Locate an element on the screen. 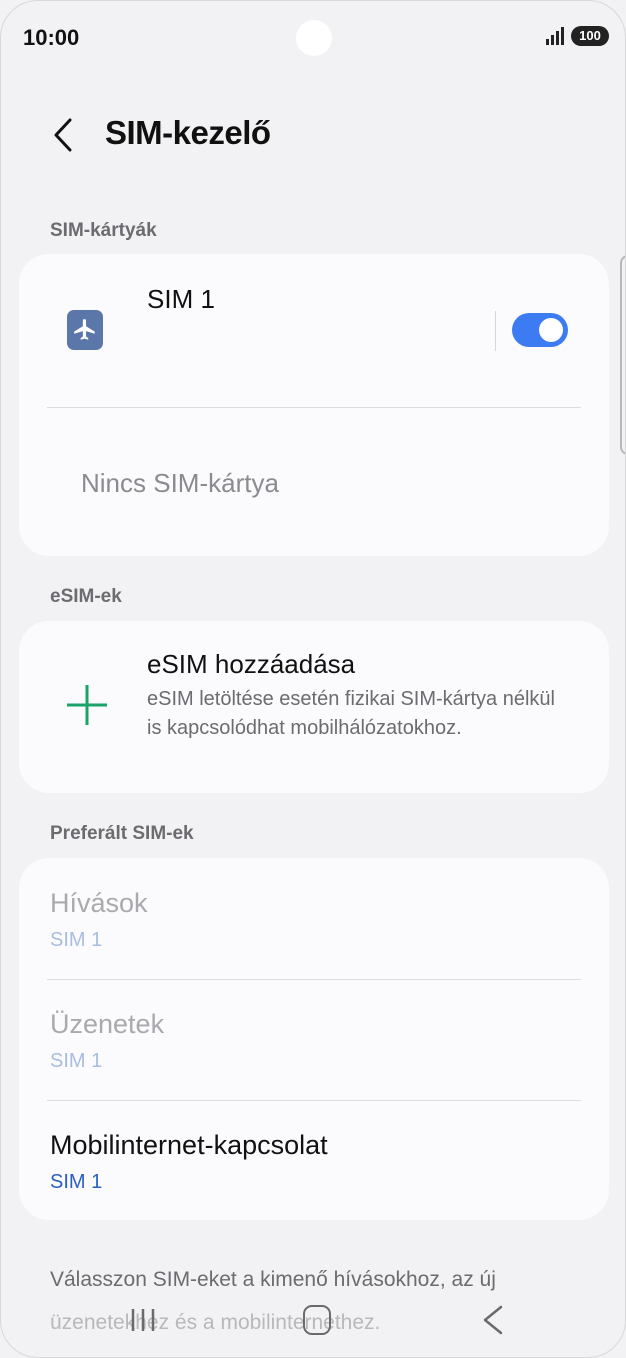 Image resolution: width=626 pixels, height=1358 pixels. airplane-icon is located at coordinates (85, 330).